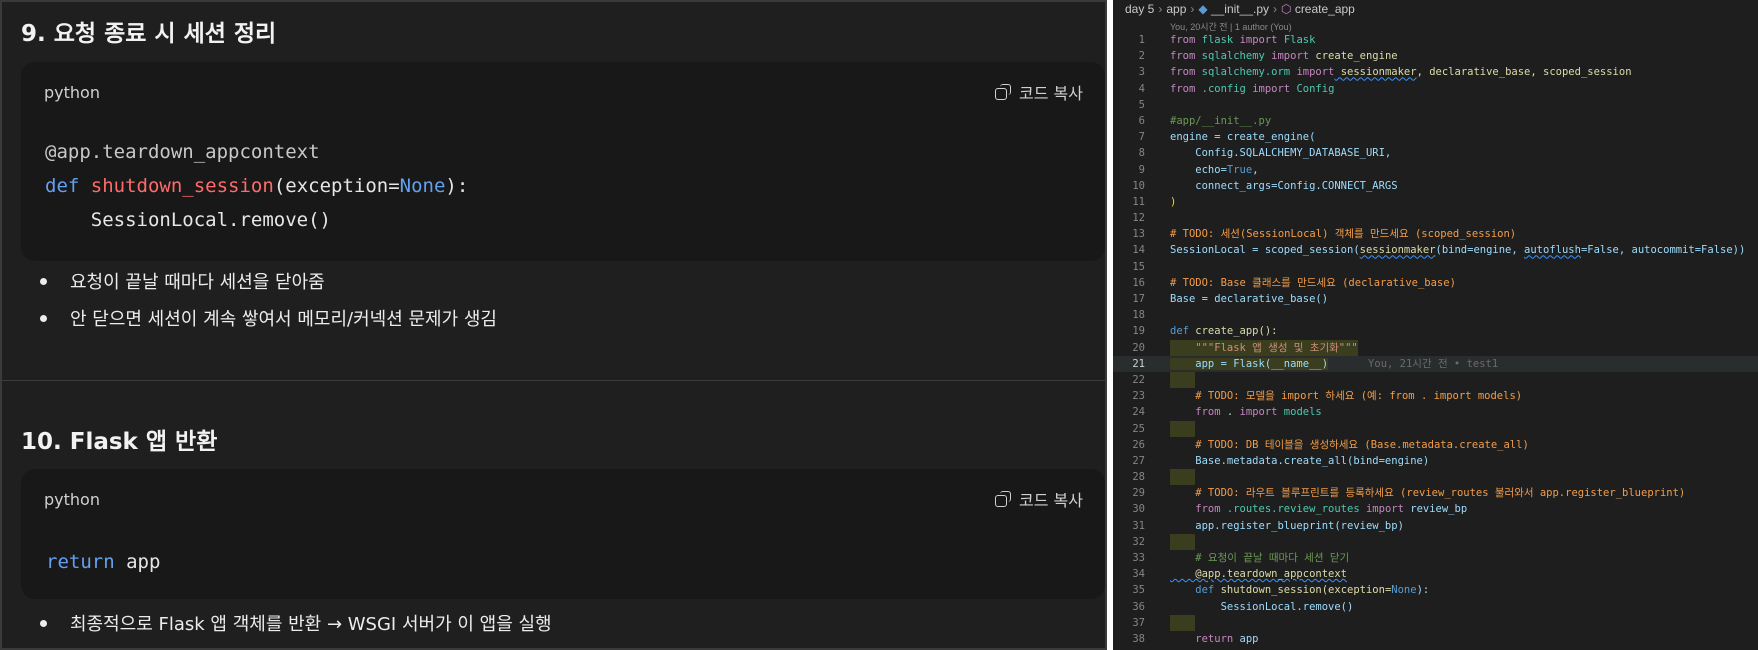 Image resolution: width=1758 pixels, height=650 pixels. I want to click on code-keyword: None, so click(422, 186).